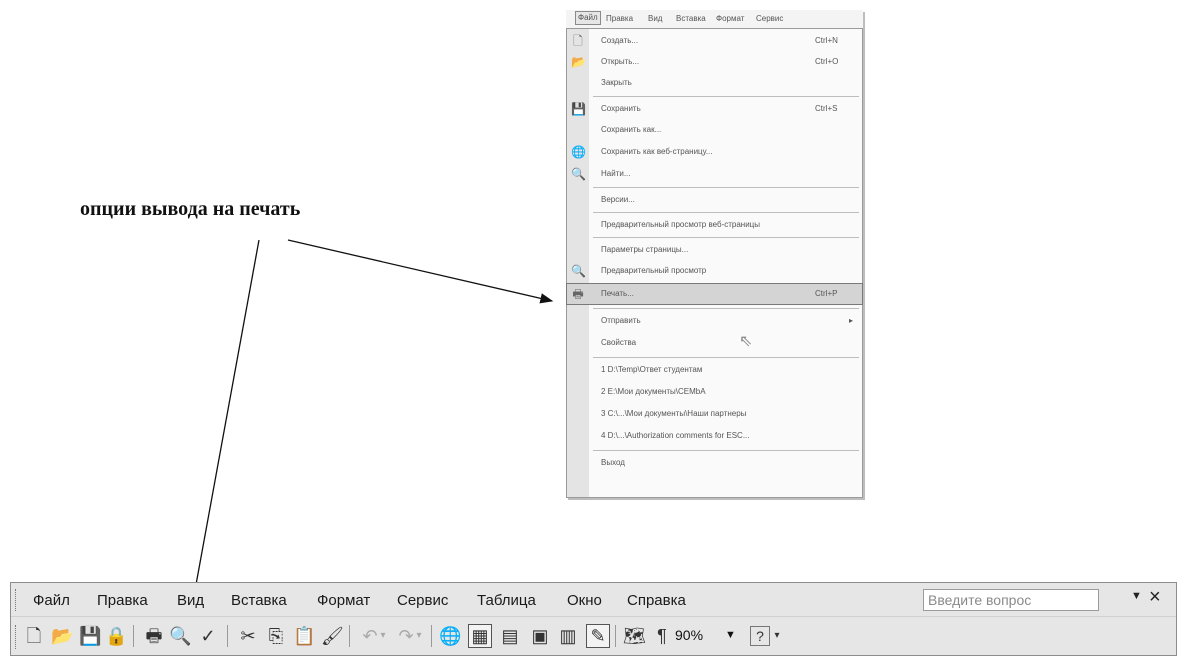 This screenshot has width=1185, height=662. Describe the element at coordinates (122, 600) in the screenshot. I see `menu-edit: Правка` at that location.